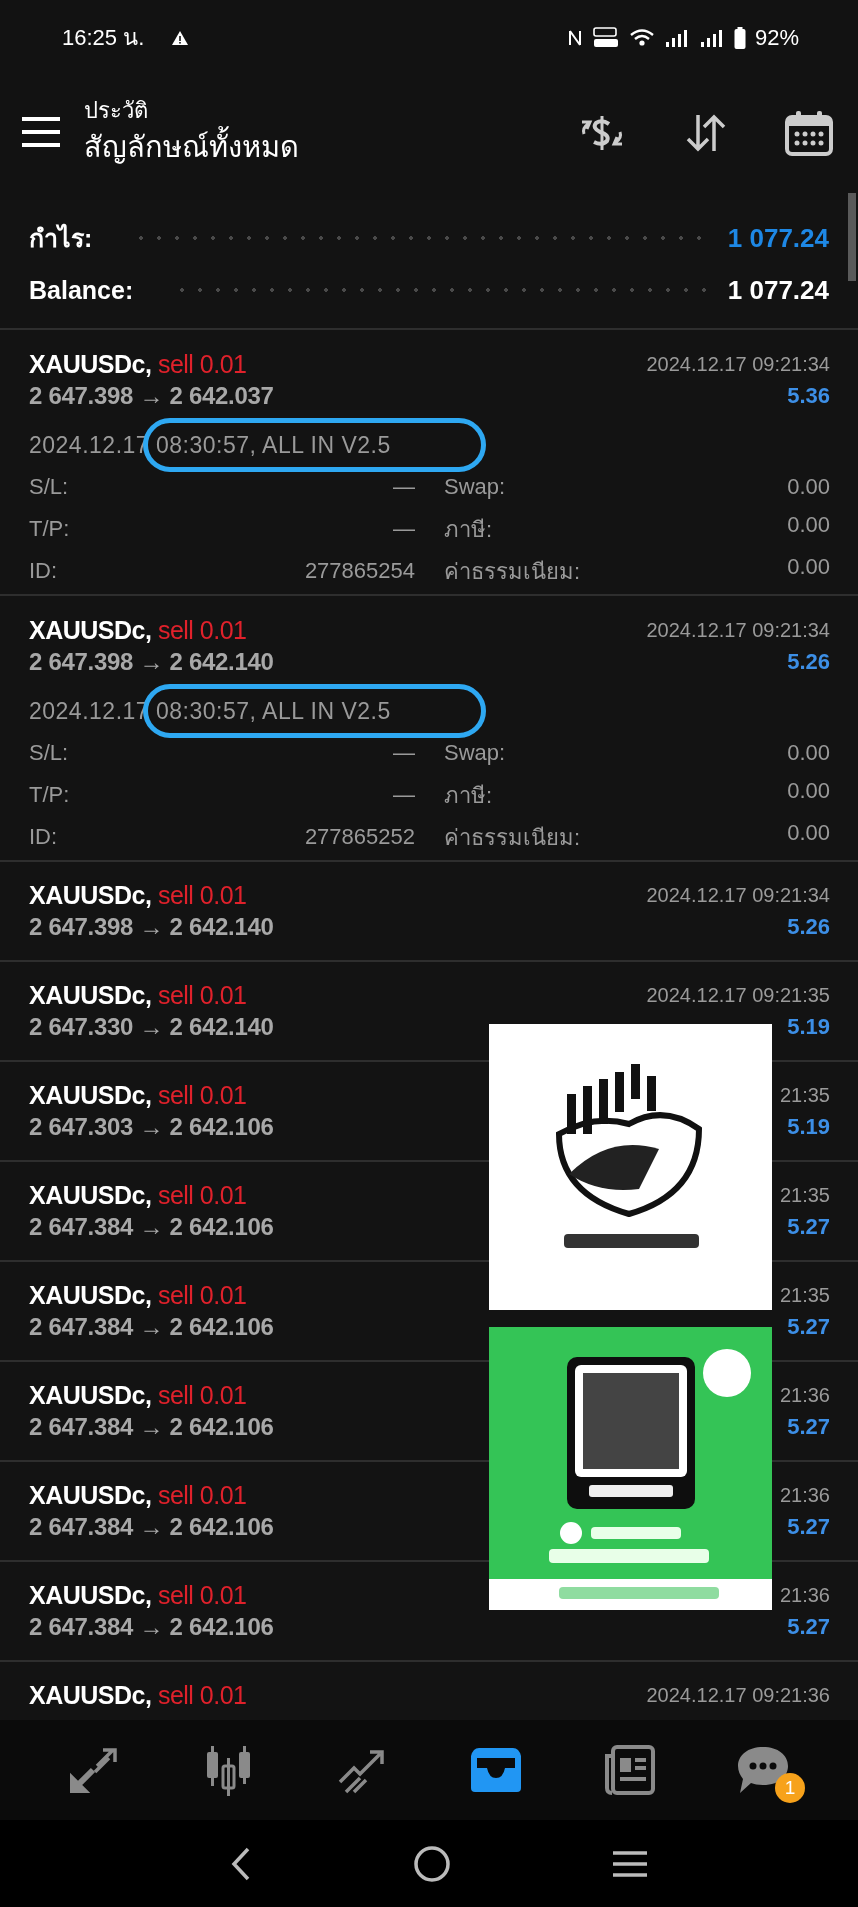 The height and width of the screenshot is (1907, 858). What do you see at coordinates (739, 37) in the screenshot?
I see `battery-icon` at bounding box center [739, 37].